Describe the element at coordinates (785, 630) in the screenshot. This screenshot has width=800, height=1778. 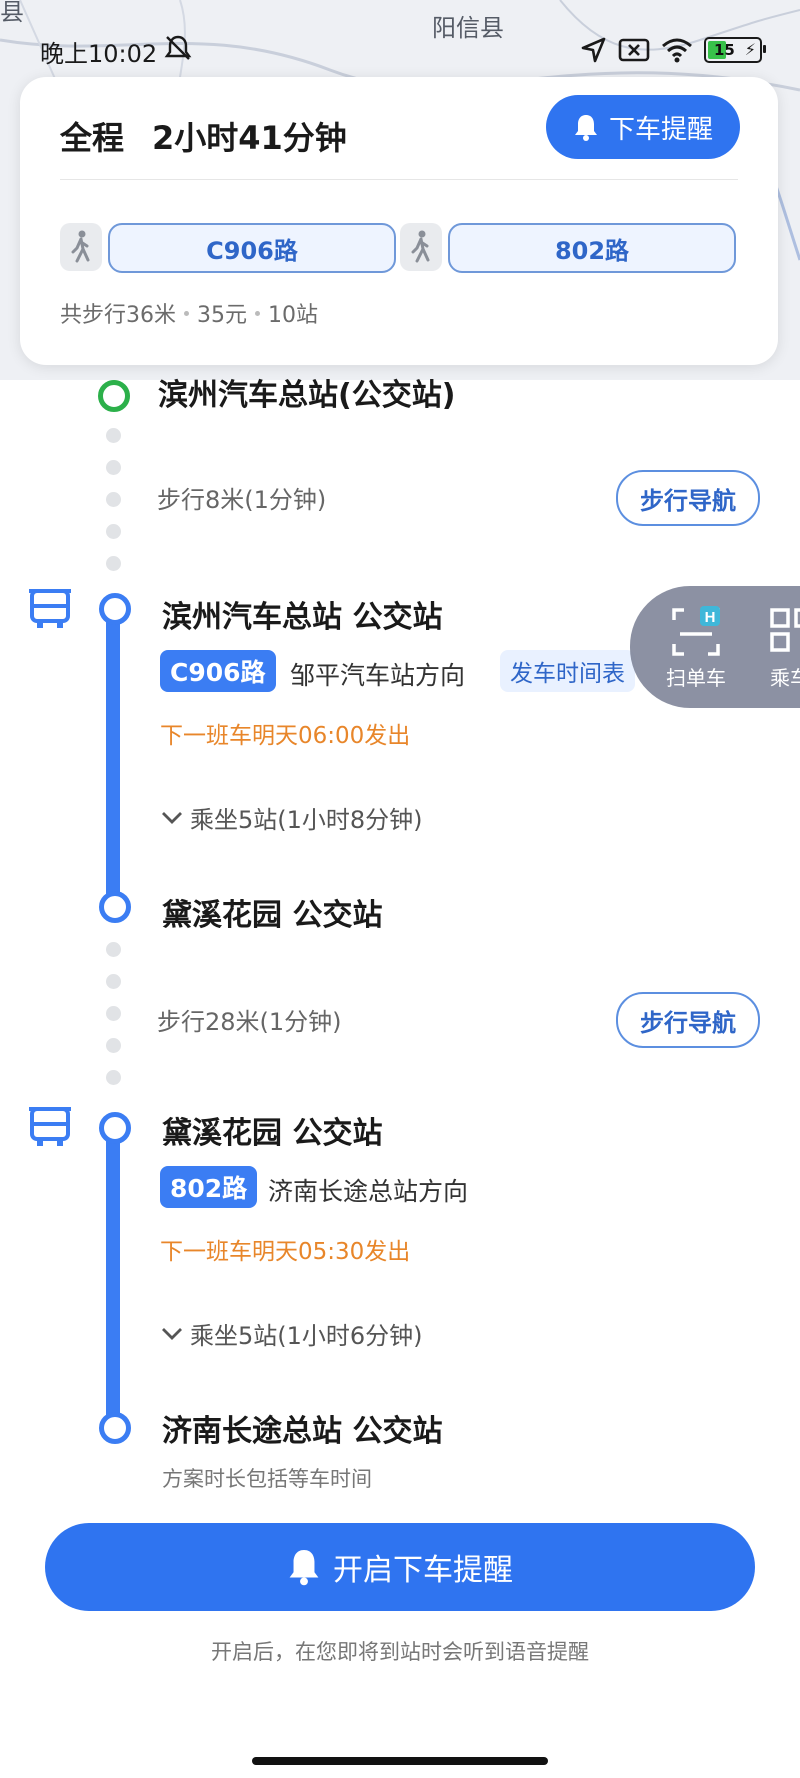
I see `qr-code-icon` at that location.